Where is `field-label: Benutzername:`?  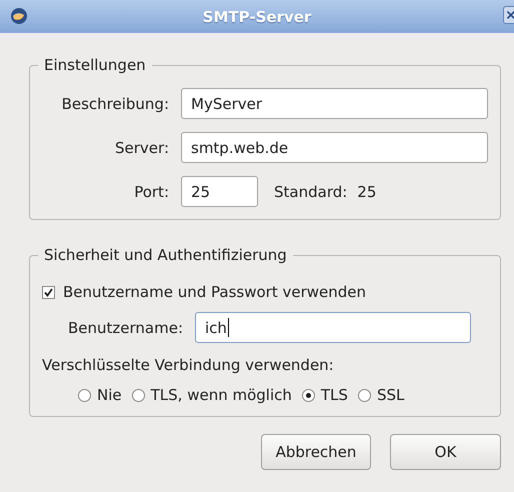
field-label: Benutzername: is located at coordinates (126, 327).